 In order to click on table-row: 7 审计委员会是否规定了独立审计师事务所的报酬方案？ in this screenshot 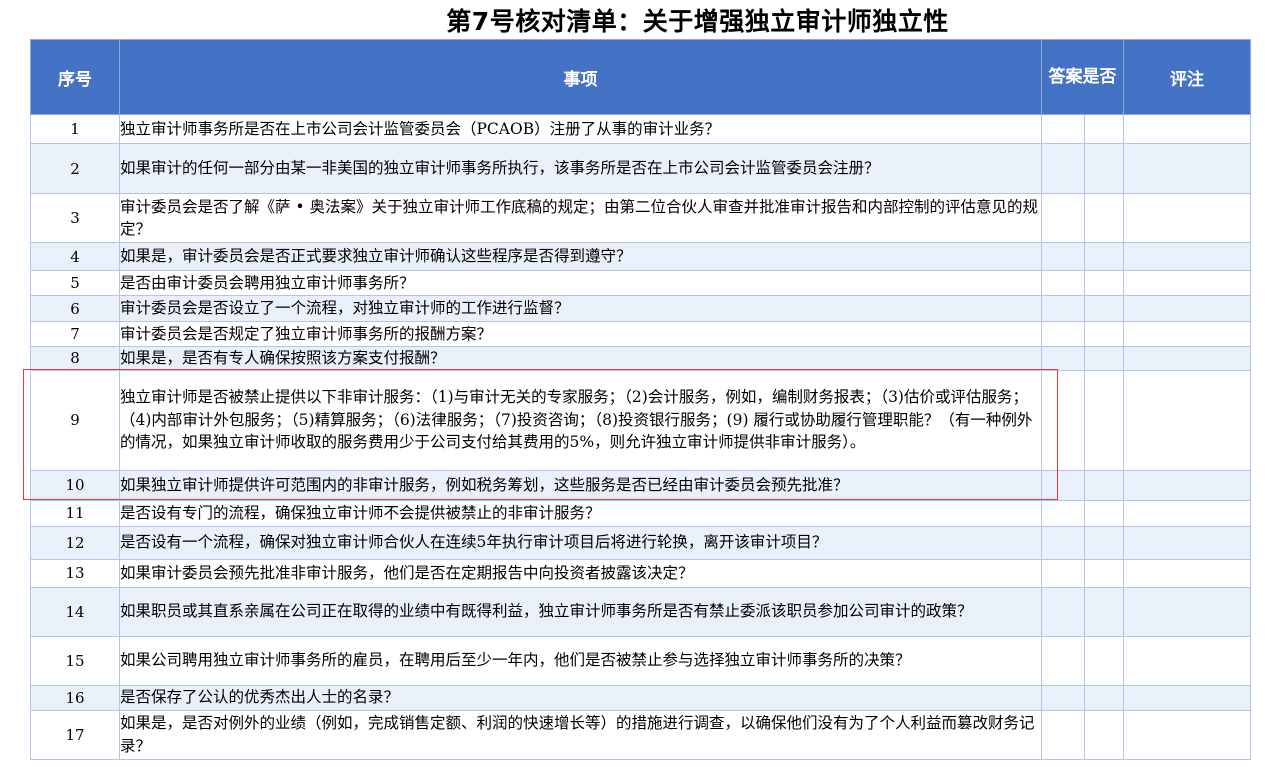, I will do `click(640, 334)`.